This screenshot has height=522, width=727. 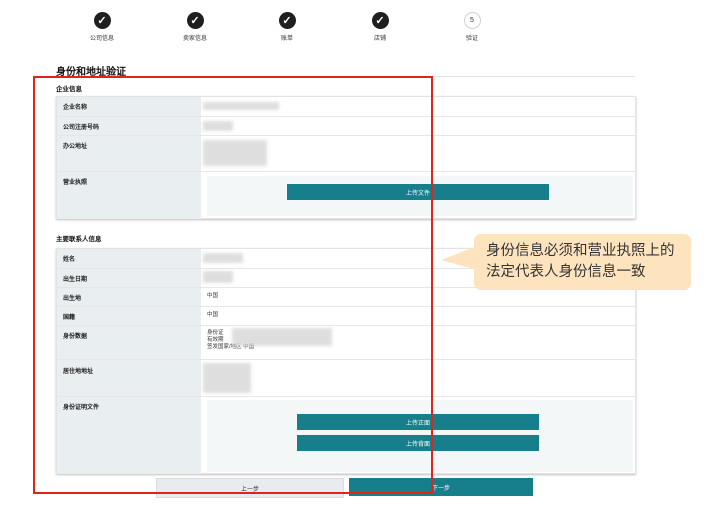 I want to click on callout-pointer, so click(x=459, y=258).